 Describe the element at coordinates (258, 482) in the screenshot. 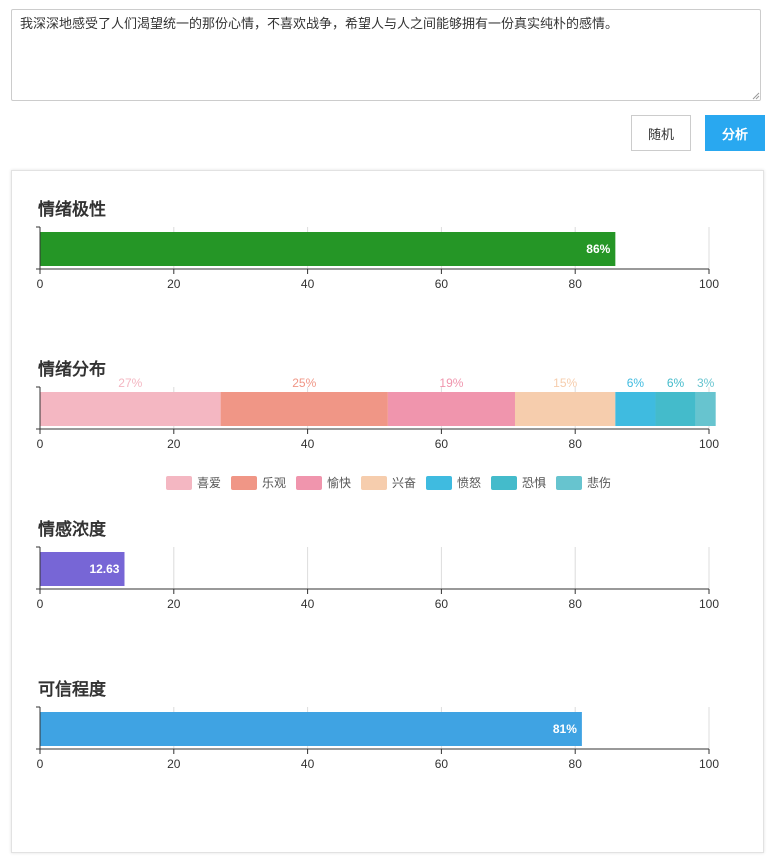

I see `legend-item: 乐观` at that location.